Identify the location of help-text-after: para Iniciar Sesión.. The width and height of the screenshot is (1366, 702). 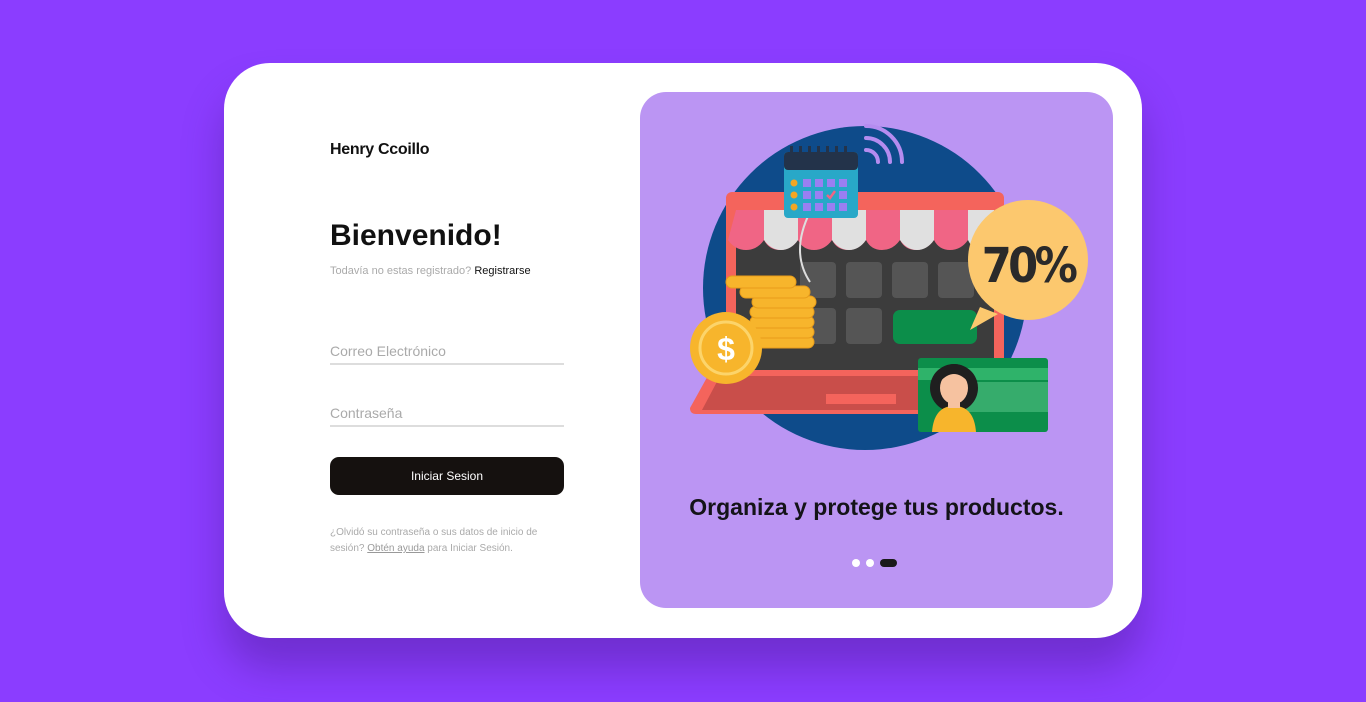
(470, 548).